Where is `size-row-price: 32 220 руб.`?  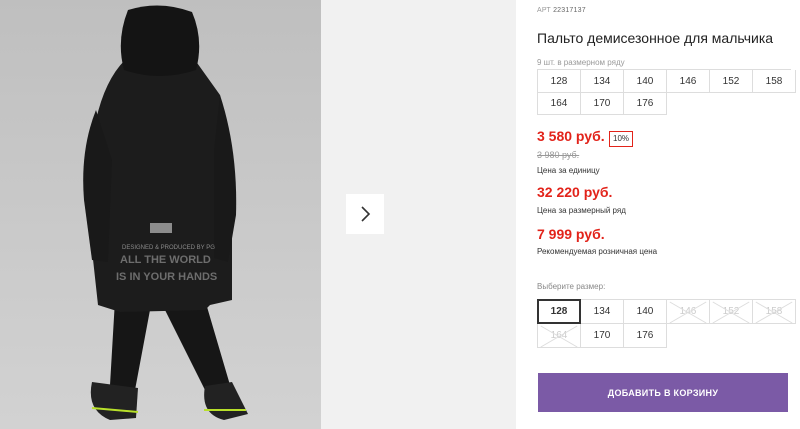 size-row-price: 32 220 руб. is located at coordinates (575, 192).